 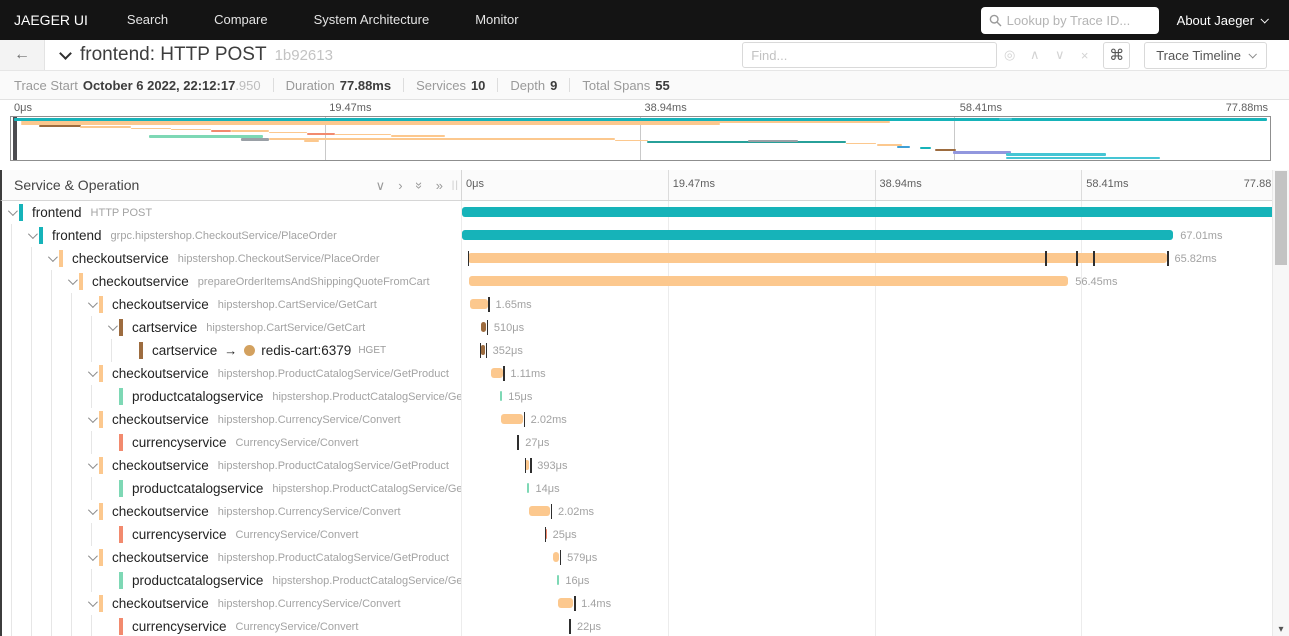 I want to click on operation-name: hipstershop.CurrencyService/Convert, so click(x=309, y=603).